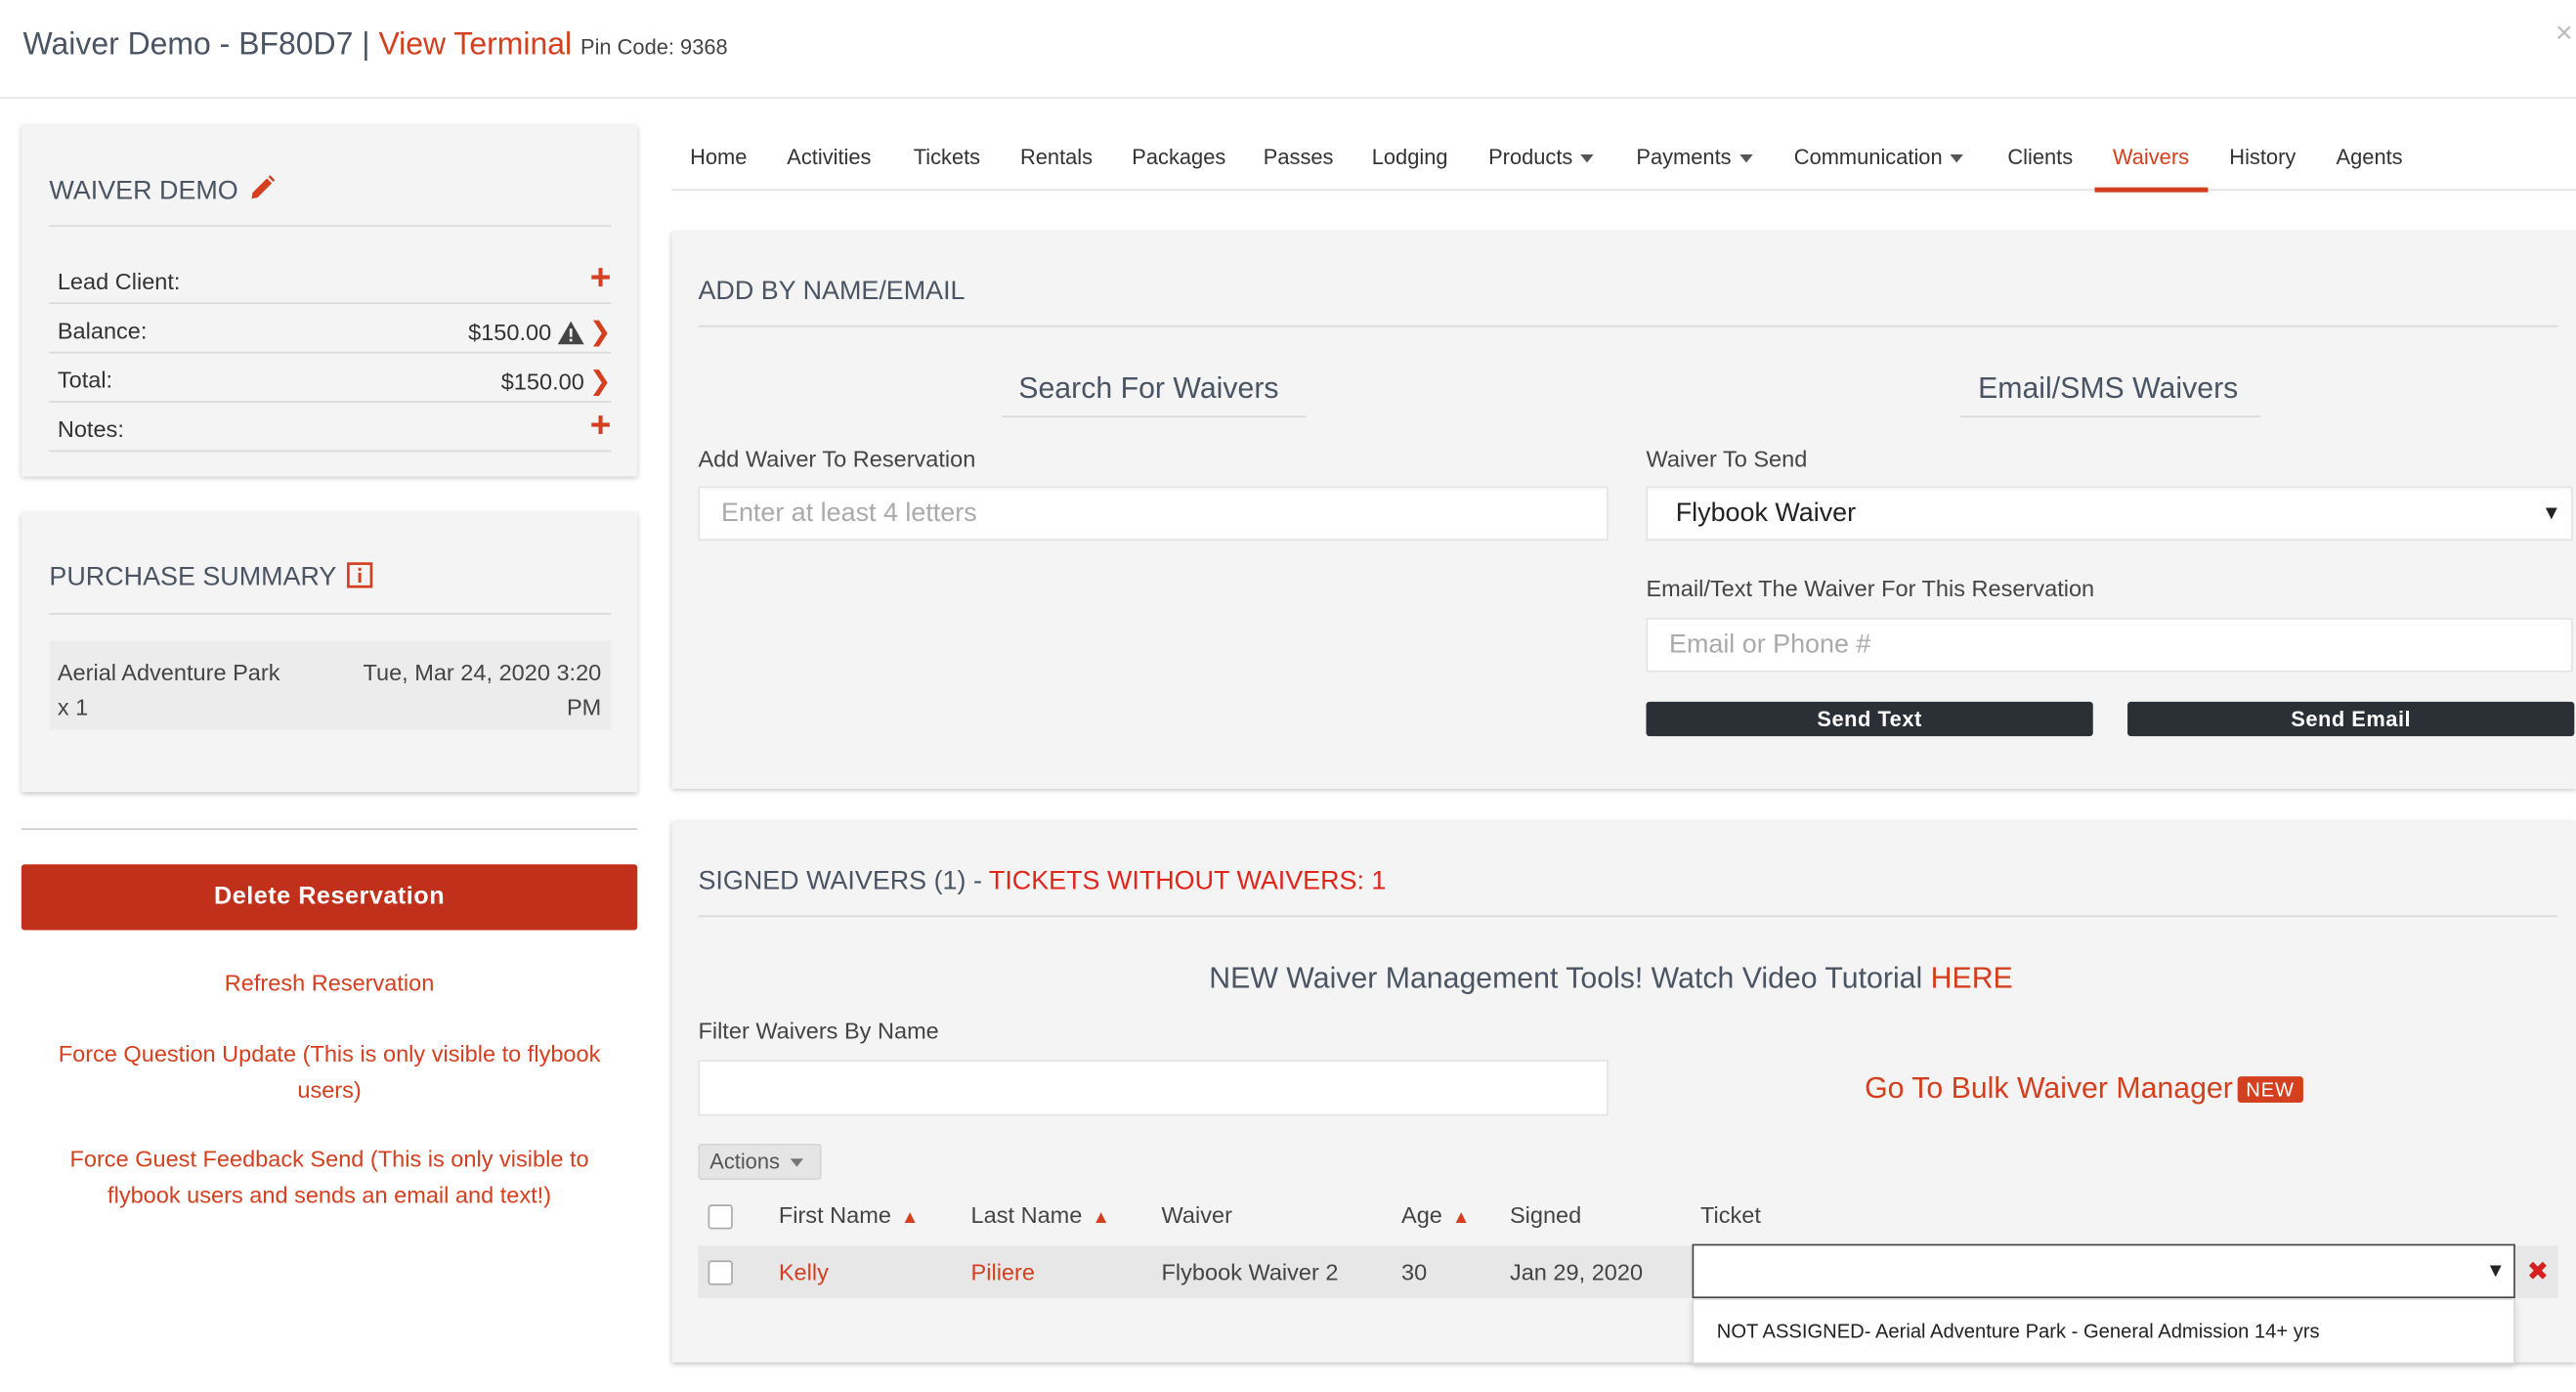  I want to click on send-email-button: Send Email, so click(2351, 719).